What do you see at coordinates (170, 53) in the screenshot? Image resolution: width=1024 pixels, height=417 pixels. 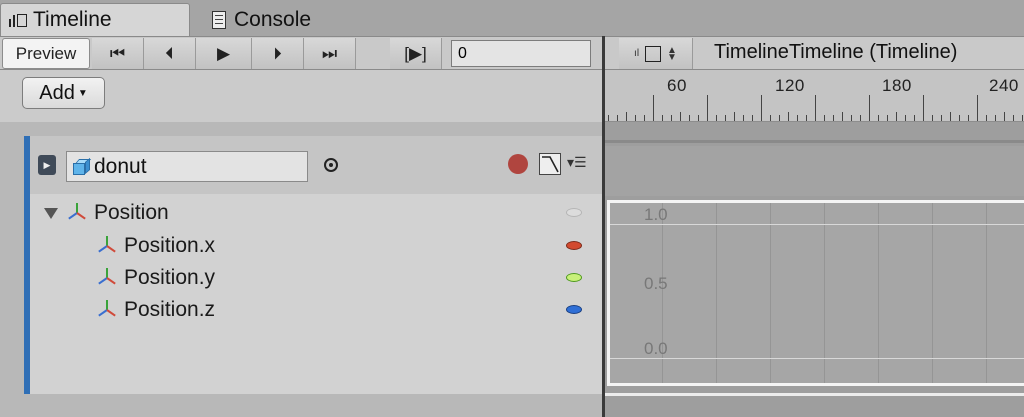 I see `previous-frame-button: ⏴` at bounding box center [170, 53].